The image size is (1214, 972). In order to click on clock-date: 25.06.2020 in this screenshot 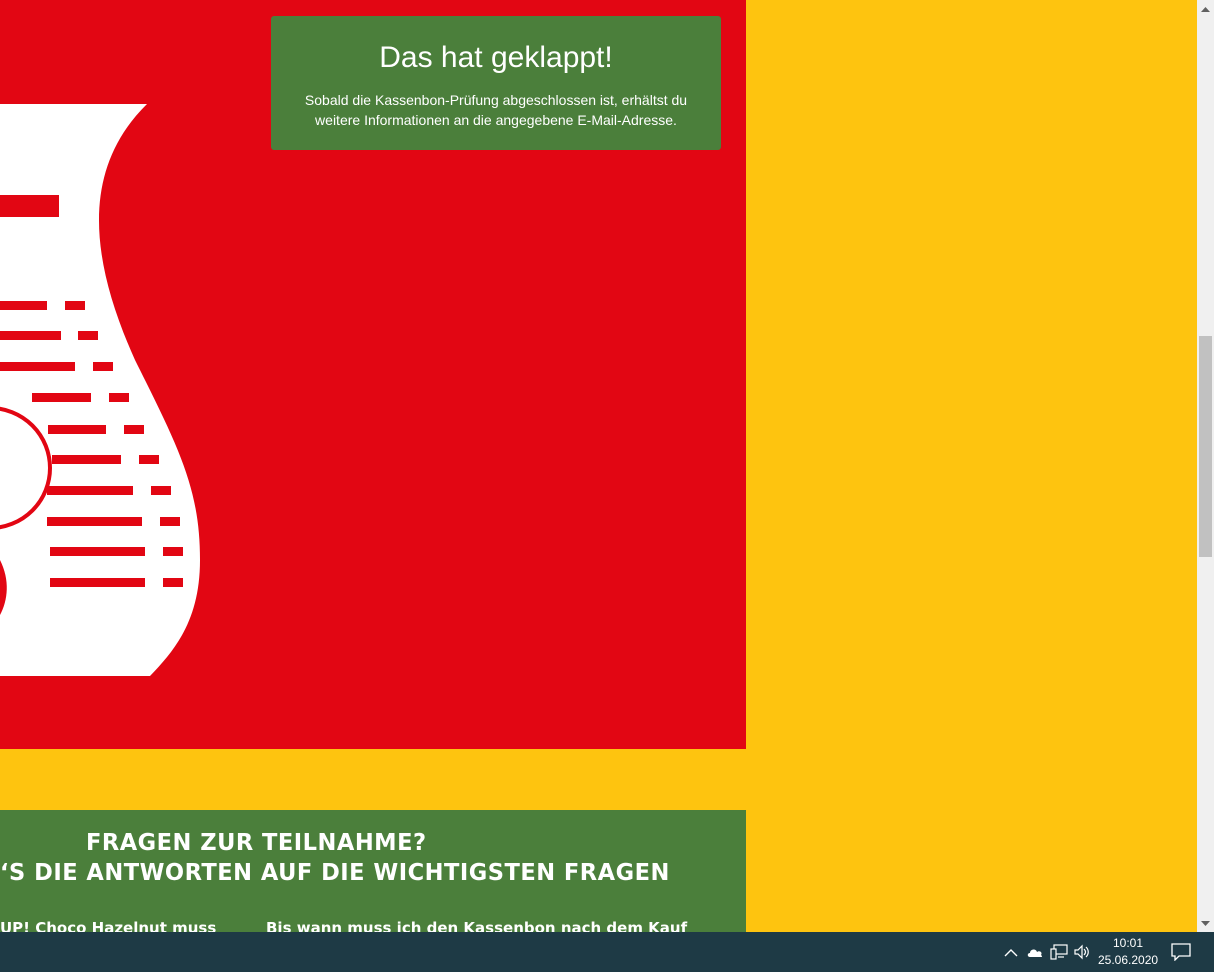, I will do `click(1128, 960)`.